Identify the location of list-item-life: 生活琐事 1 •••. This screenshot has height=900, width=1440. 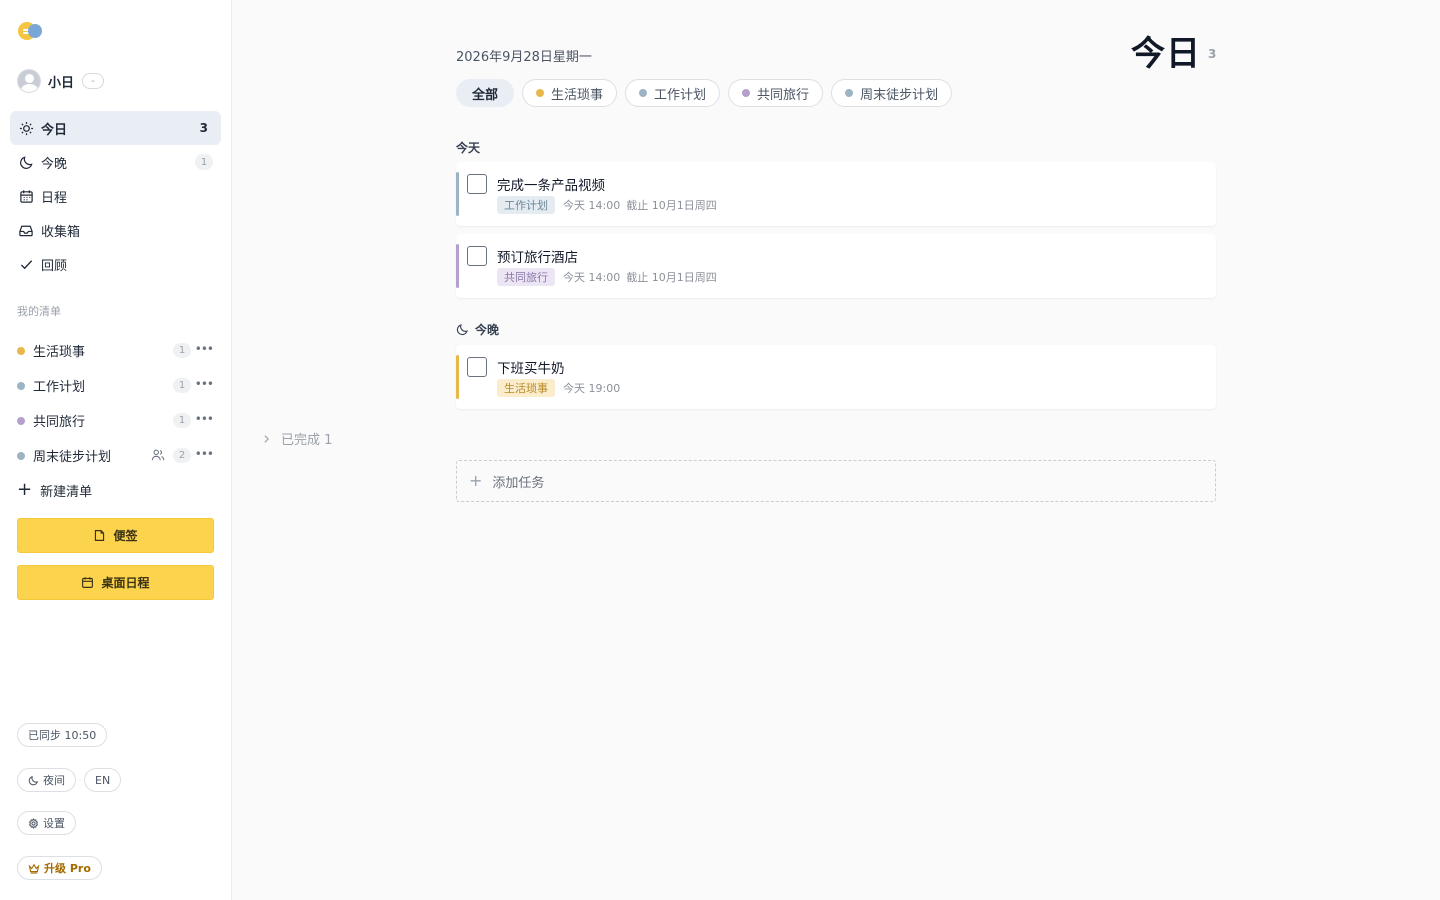
(115, 350).